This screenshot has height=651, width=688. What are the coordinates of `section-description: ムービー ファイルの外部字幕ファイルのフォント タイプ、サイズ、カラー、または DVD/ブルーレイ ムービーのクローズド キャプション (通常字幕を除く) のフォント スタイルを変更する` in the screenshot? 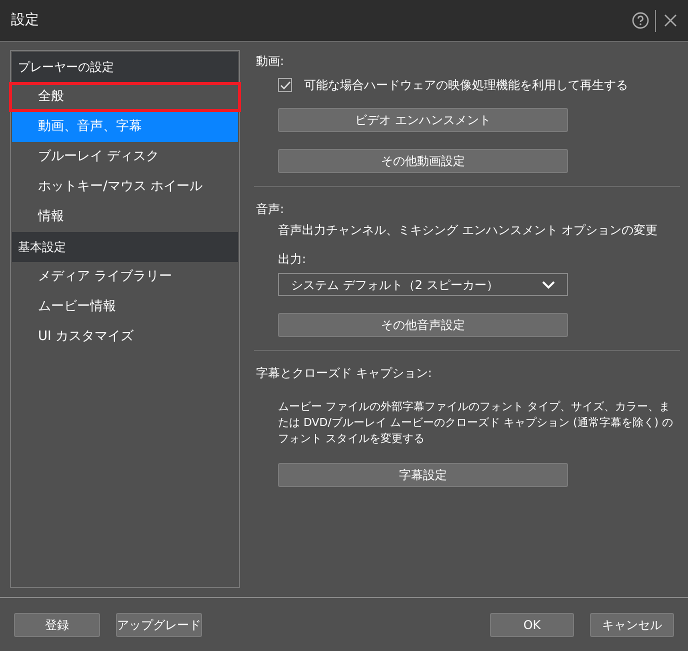 It's located at (476, 423).